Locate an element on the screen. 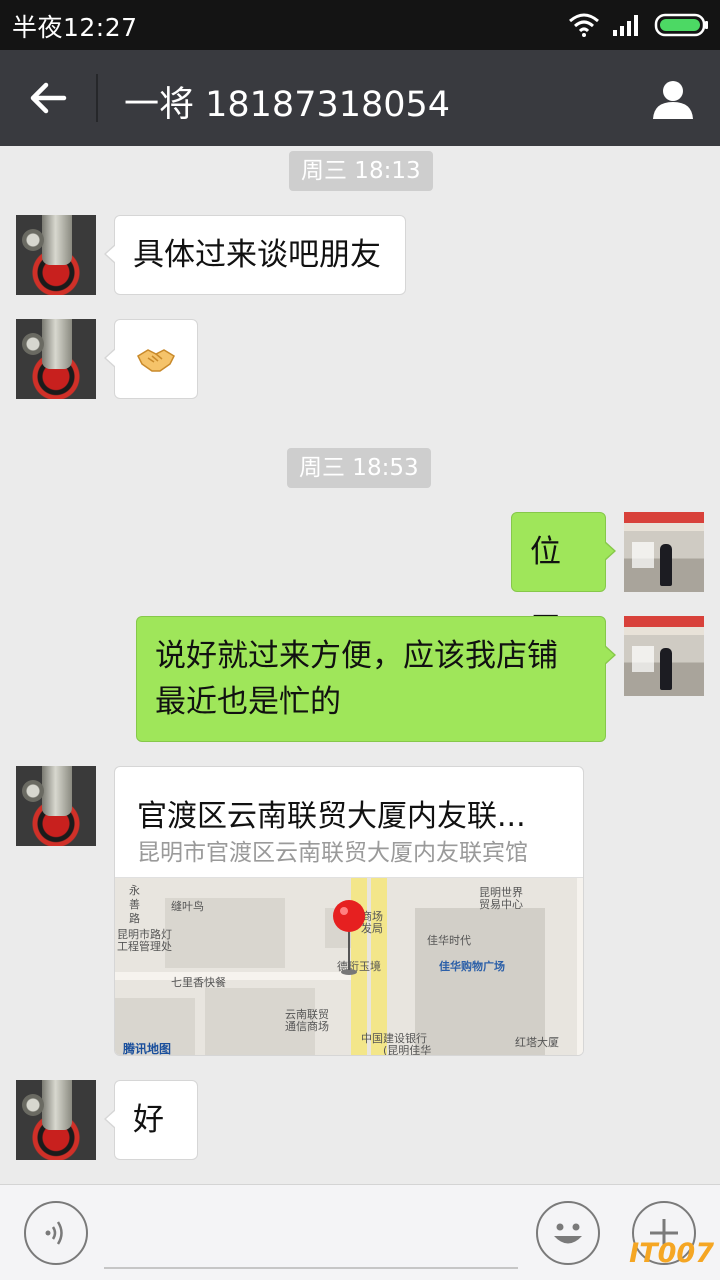 The width and height of the screenshot is (720, 1280). message-bubble-incoming: 具体过来谈吧朋友 is located at coordinates (255, 255).